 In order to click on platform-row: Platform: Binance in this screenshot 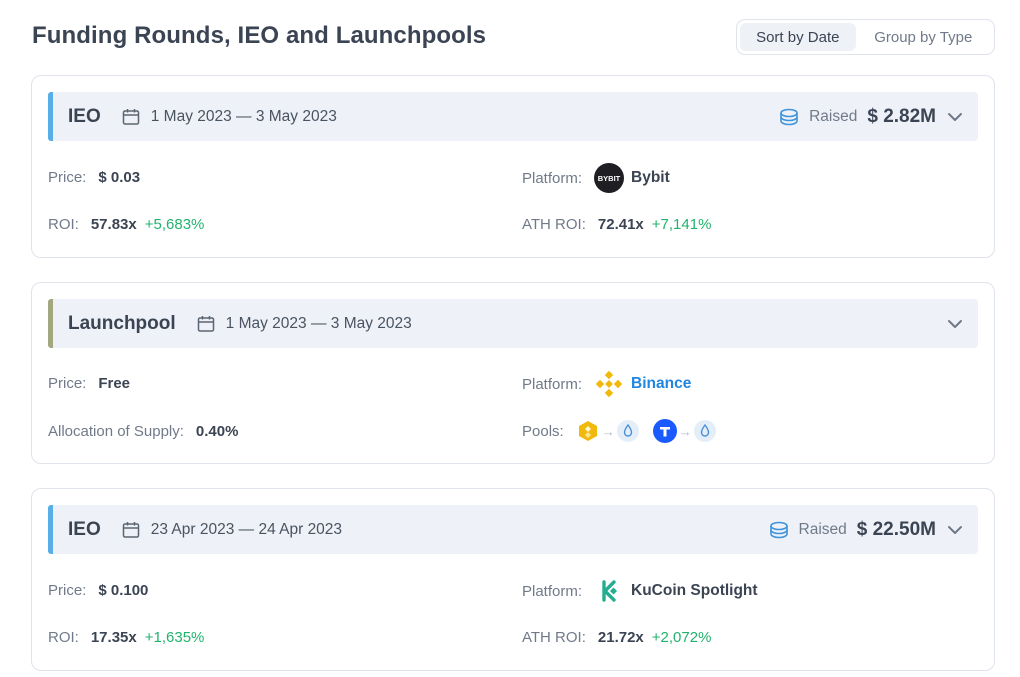, I will do `click(606, 384)`.